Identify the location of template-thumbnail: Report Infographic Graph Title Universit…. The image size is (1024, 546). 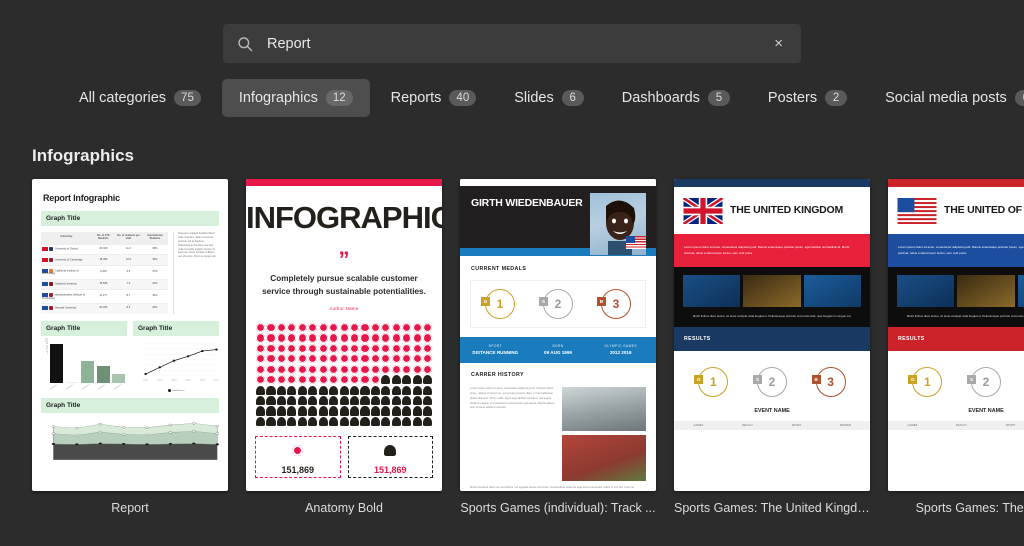
(130, 335).